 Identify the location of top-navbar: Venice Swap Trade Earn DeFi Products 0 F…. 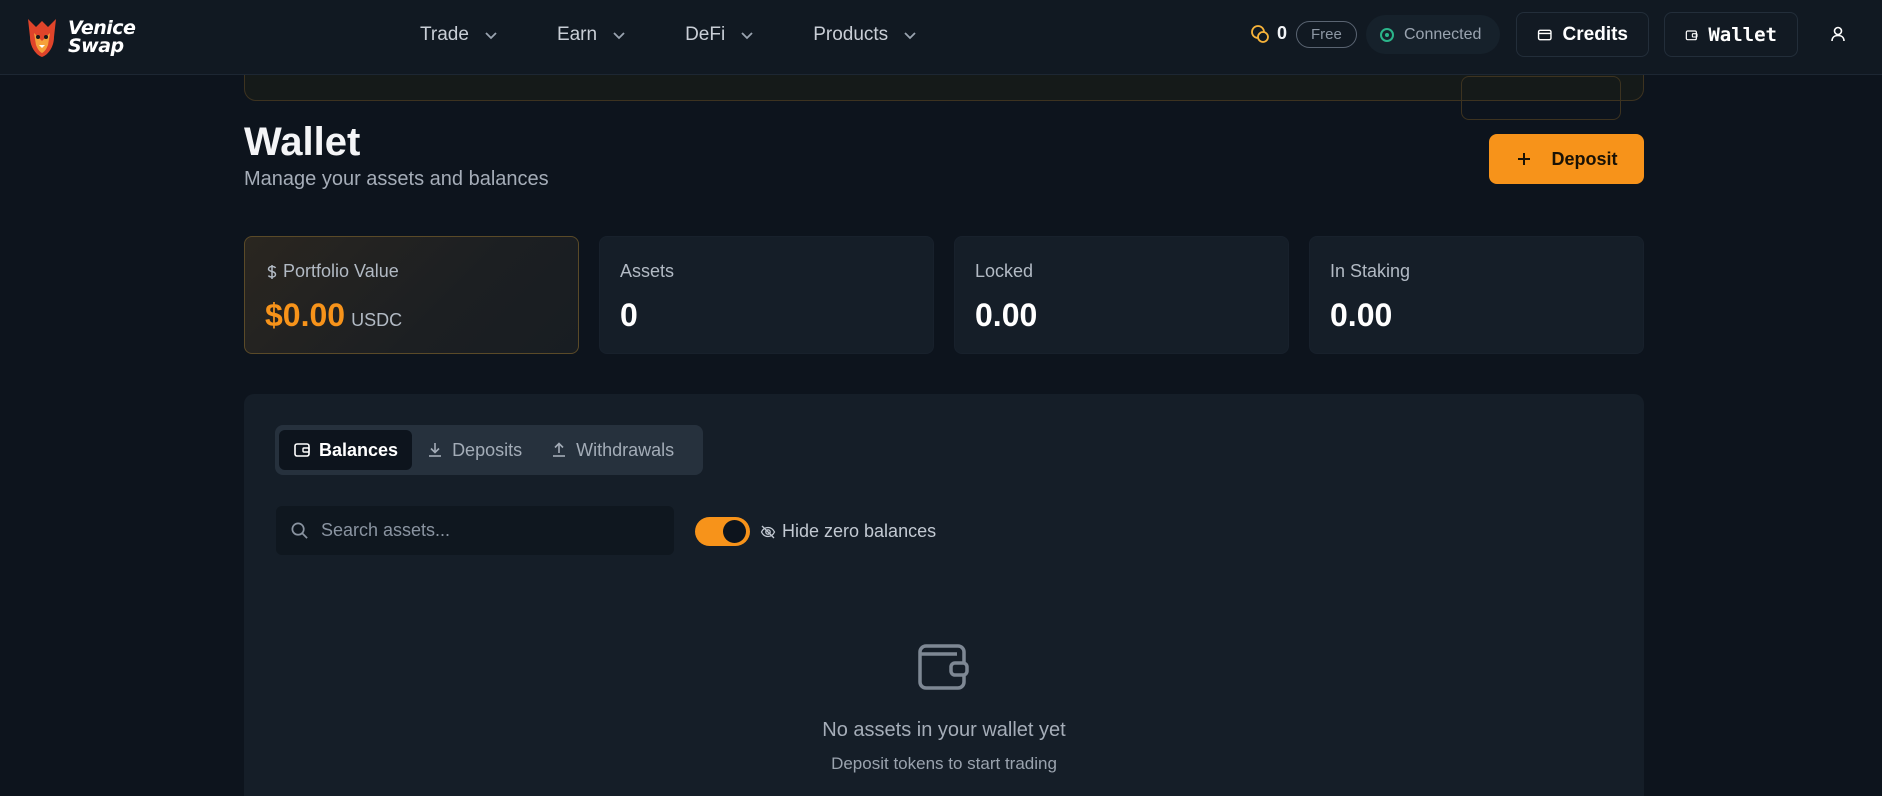
(941, 37).